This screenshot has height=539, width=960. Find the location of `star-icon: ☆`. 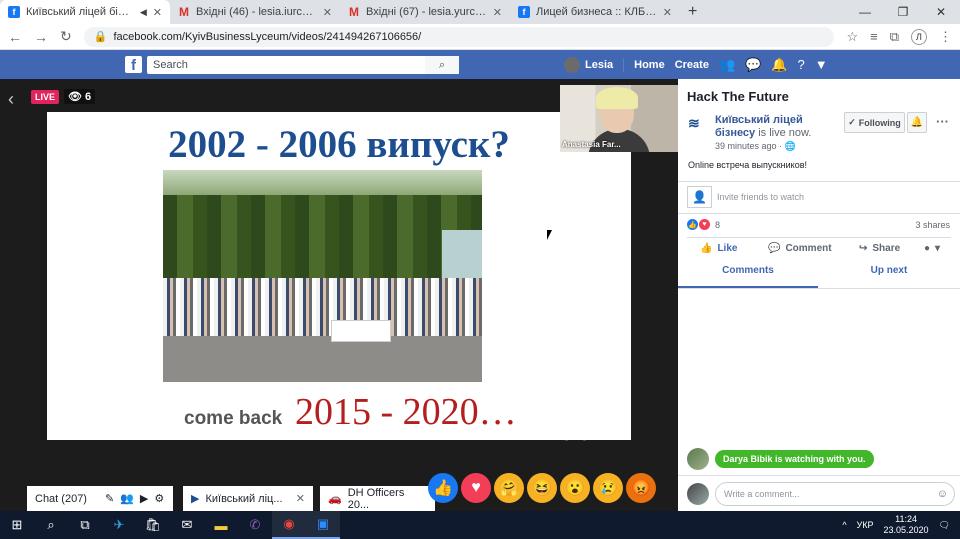

star-icon: ☆ is located at coordinates (852, 37).